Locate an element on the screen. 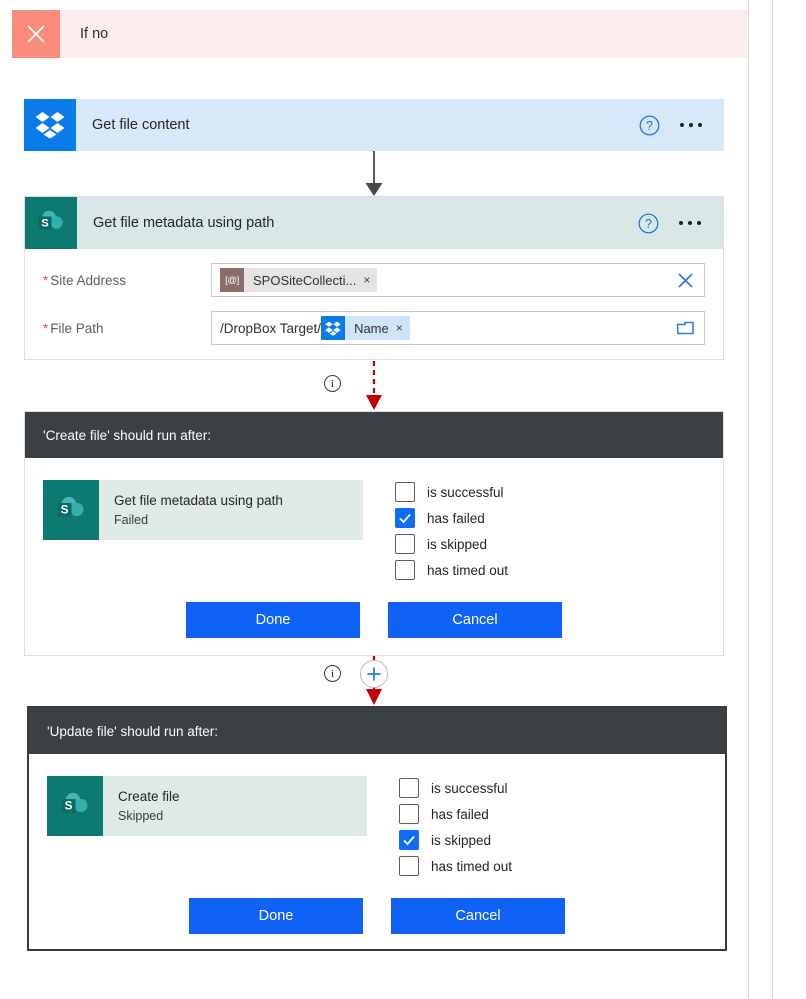  card-header: Get file content ? is located at coordinates (374, 125).